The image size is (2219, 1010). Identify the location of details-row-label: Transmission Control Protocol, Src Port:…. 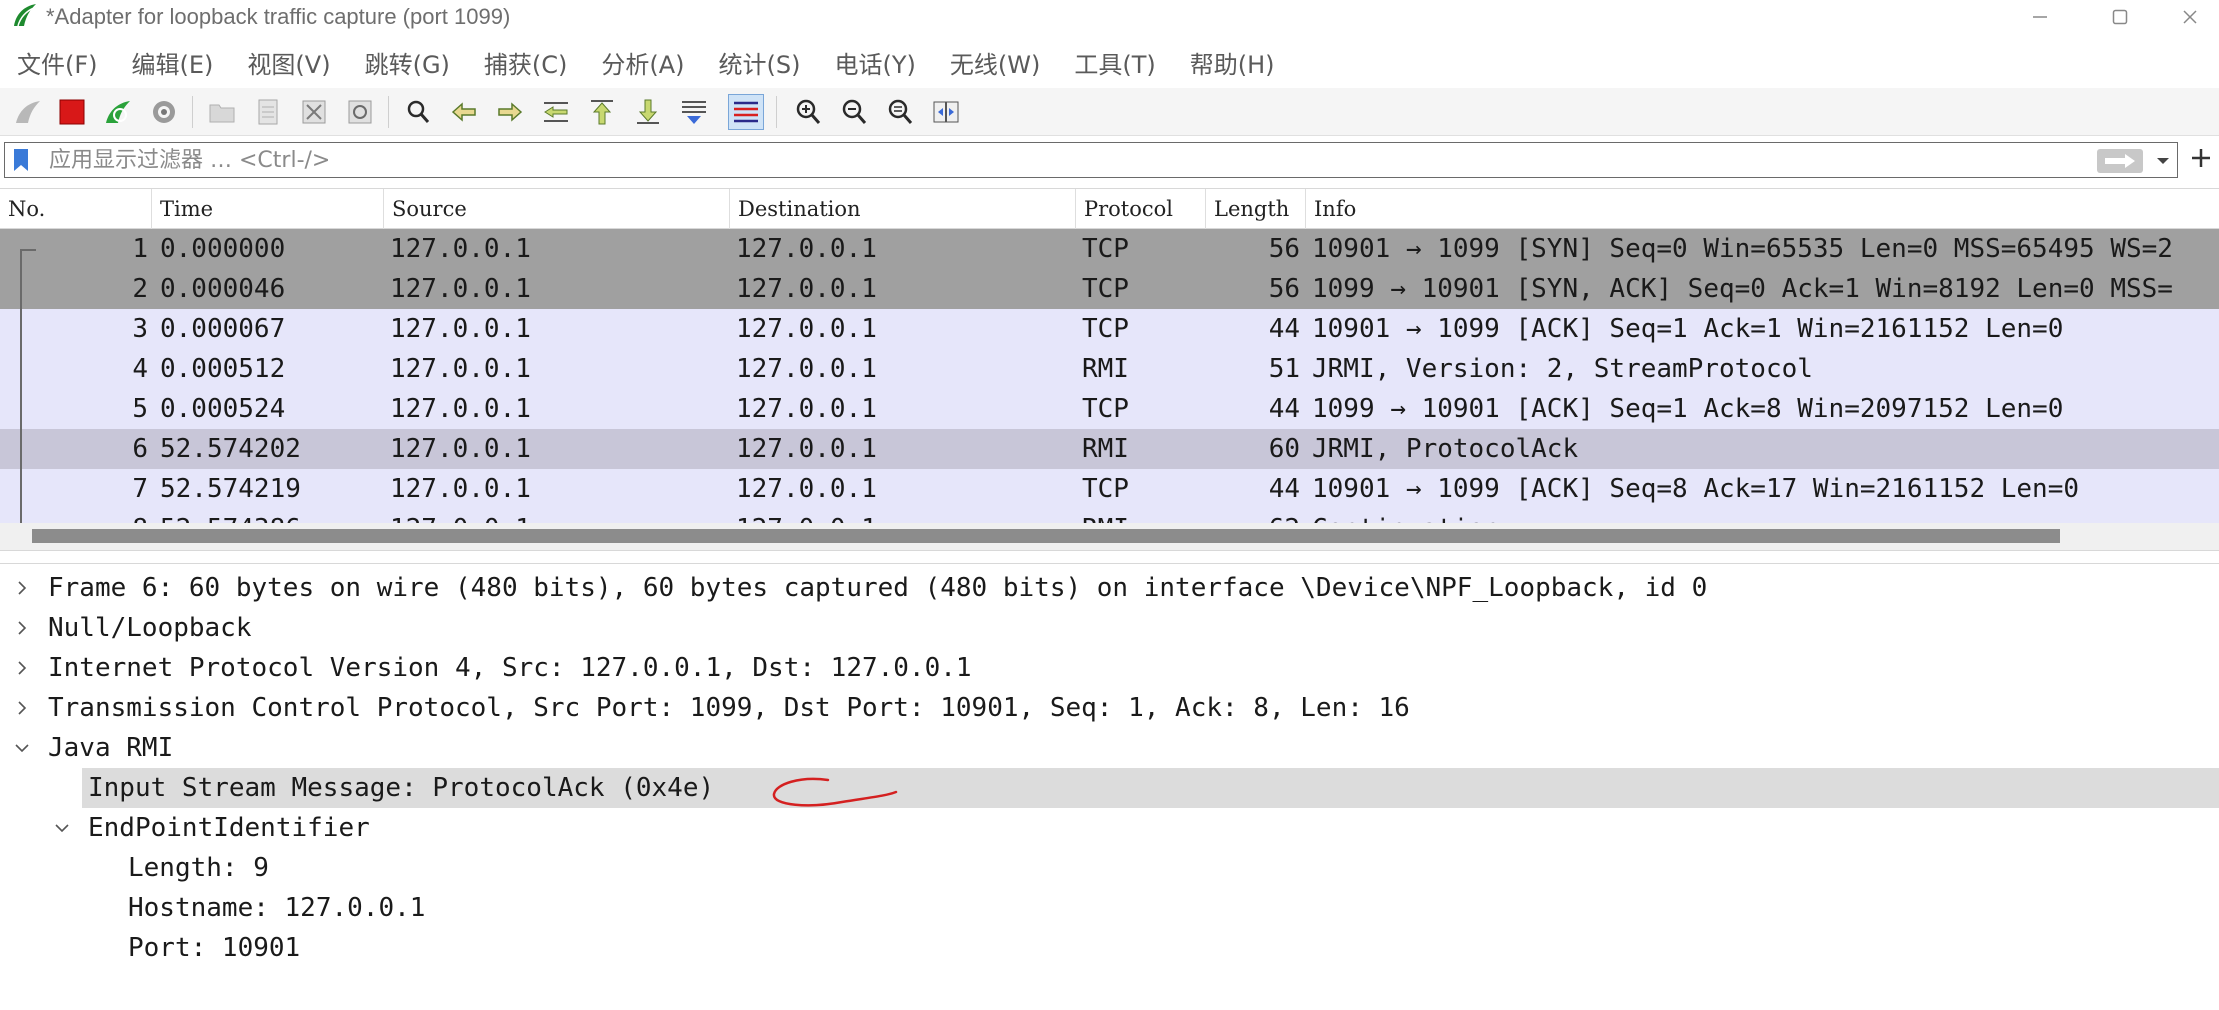
(729, 708).